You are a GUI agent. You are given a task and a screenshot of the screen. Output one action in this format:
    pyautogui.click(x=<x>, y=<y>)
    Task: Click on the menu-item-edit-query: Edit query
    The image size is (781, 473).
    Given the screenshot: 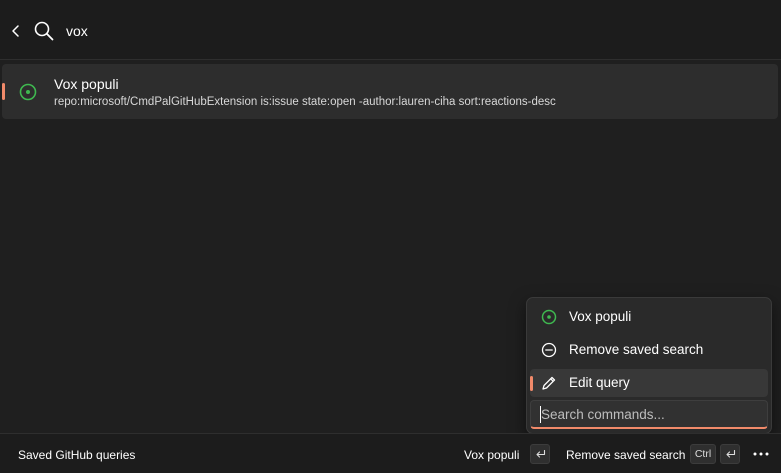 What is the action you would take?
    pyautogui.click(x=649, y=383)
    